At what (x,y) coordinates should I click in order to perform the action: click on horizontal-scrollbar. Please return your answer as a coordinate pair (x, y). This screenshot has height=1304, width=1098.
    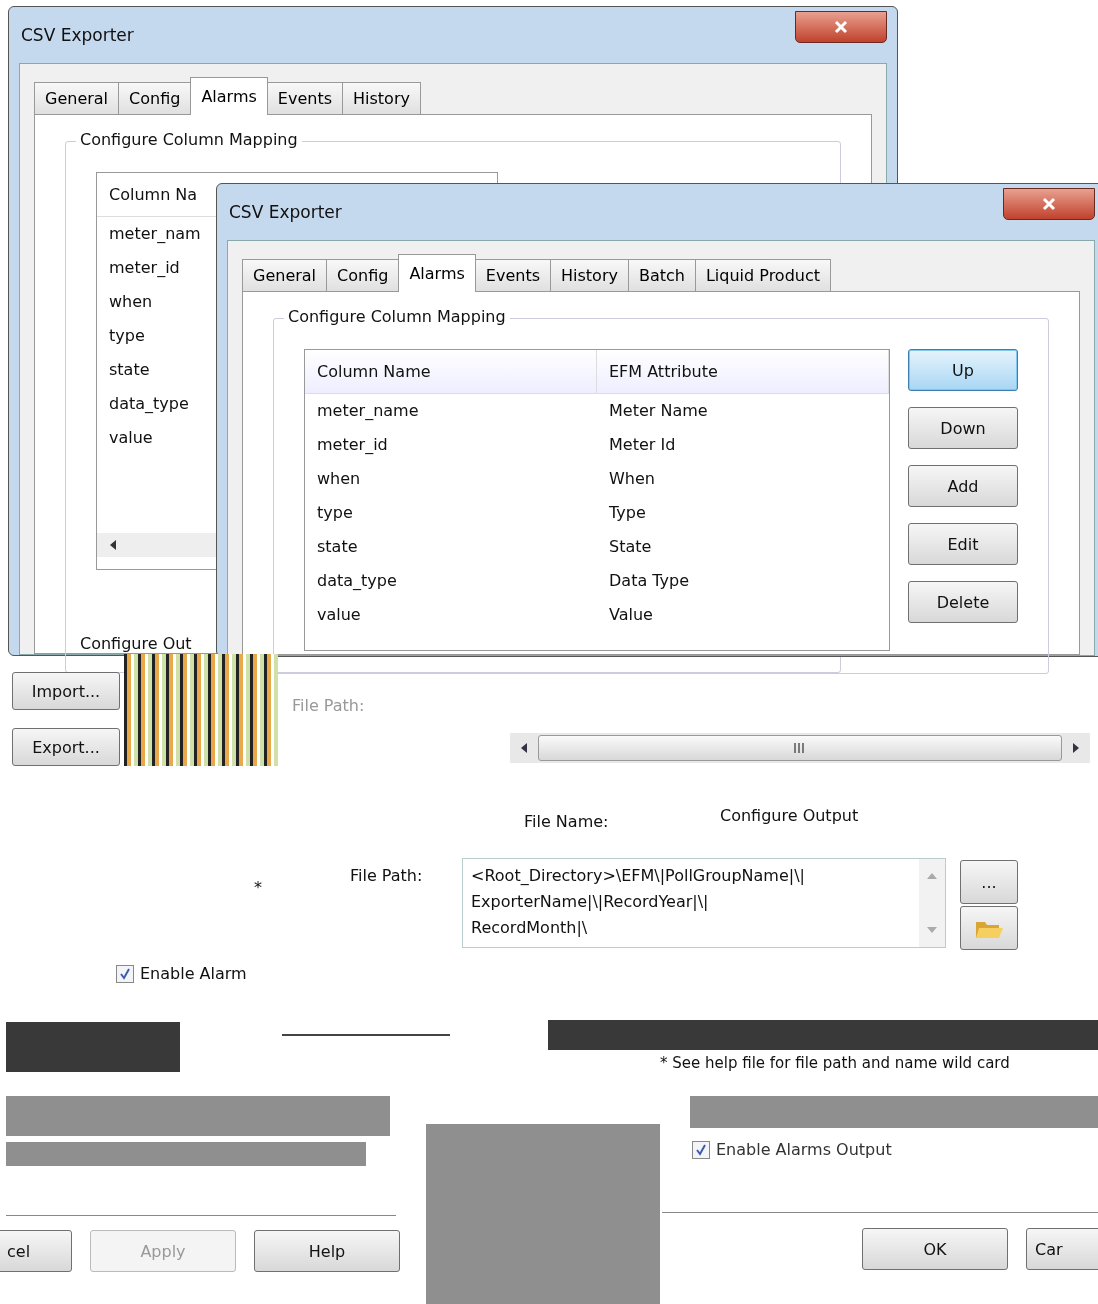
    Looking at the image, I should click on (800, 748).